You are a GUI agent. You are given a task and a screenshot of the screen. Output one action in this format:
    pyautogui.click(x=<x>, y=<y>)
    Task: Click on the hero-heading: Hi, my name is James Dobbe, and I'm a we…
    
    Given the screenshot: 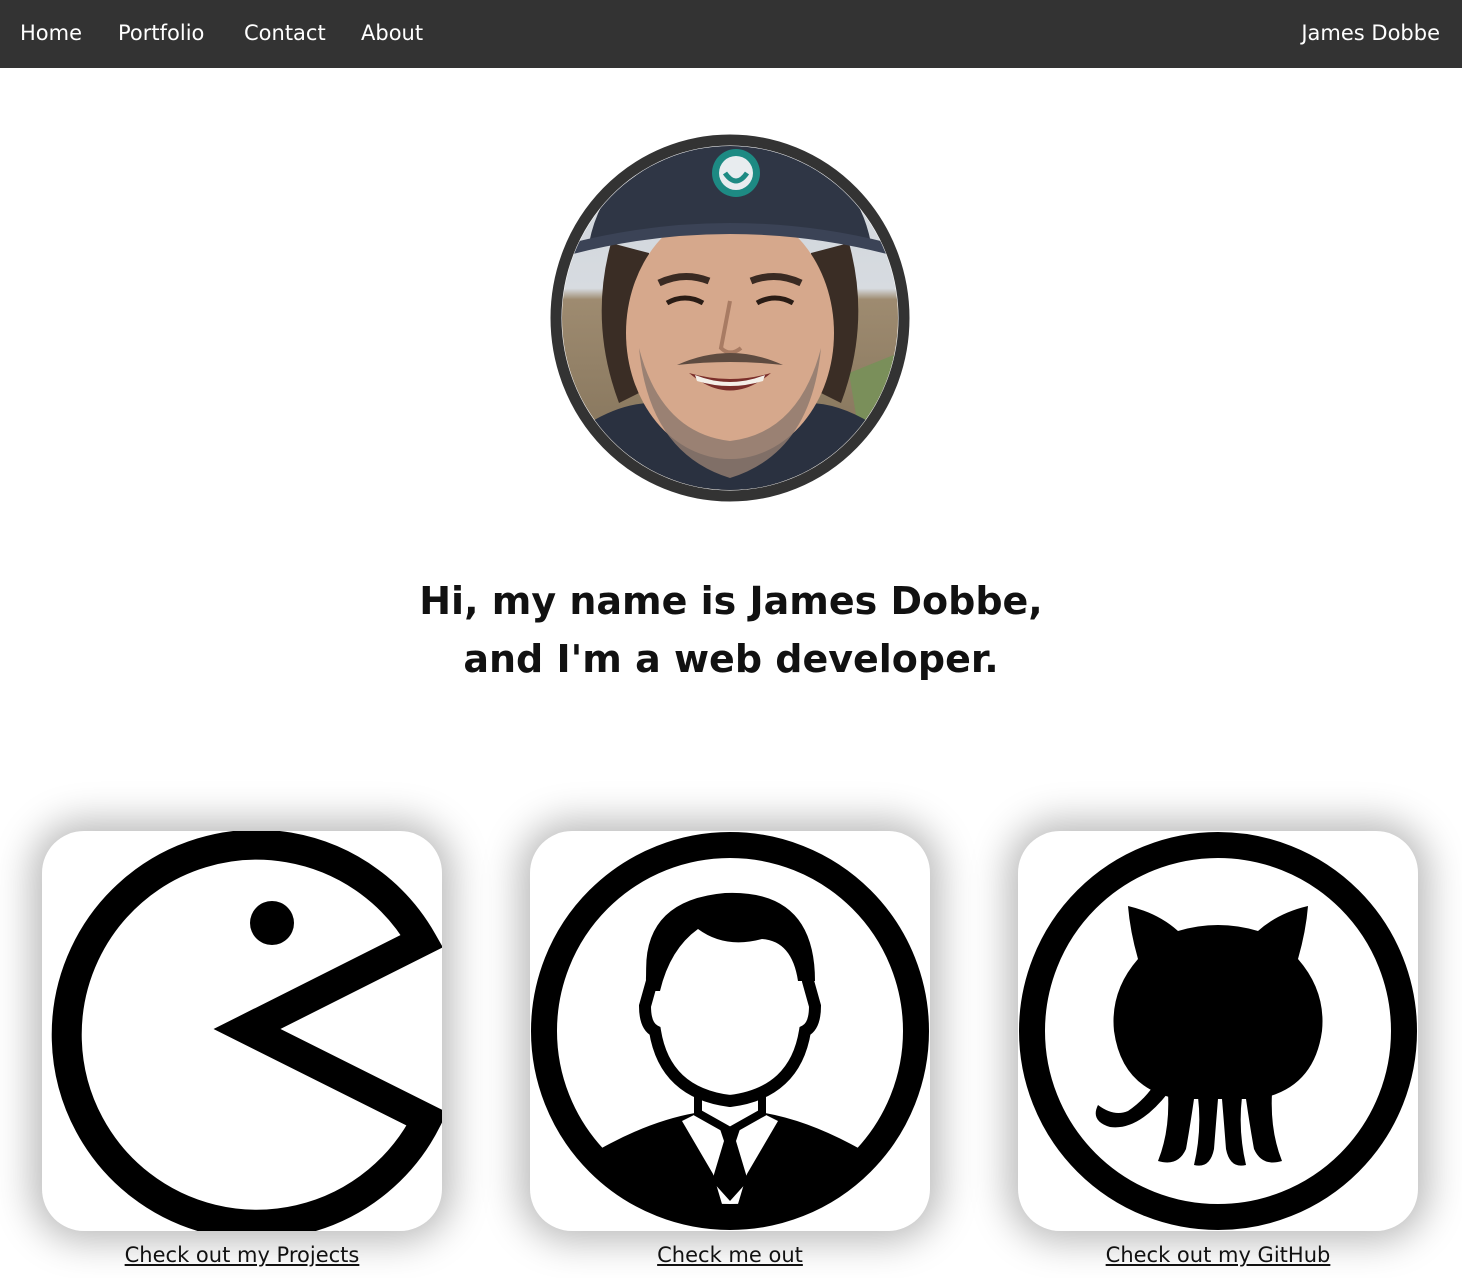 What is the action you would take?
    pyautogui.click(x=731, y=630)
    